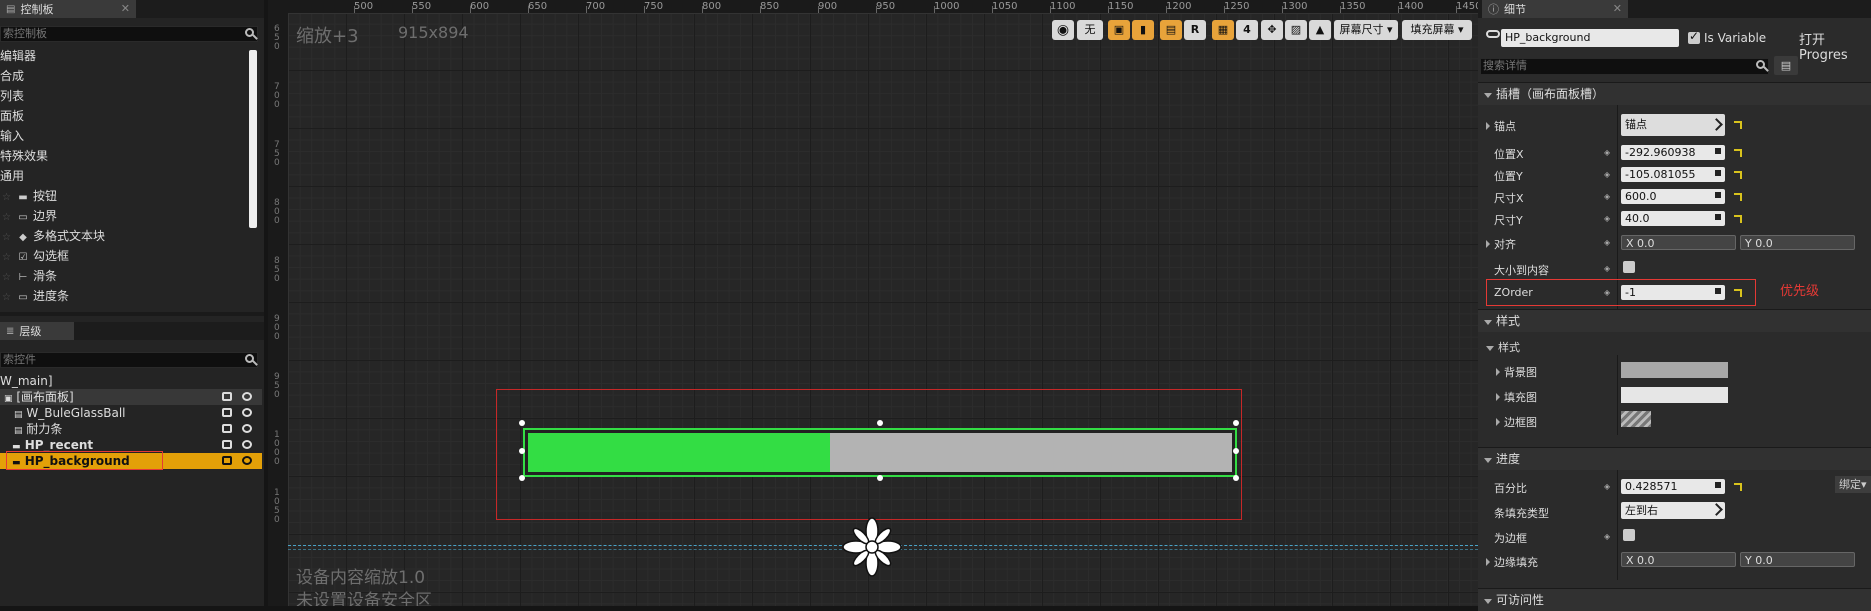 The width and height of the screenshot is (1871, 611). What do you see at coordinates (1498, 244) in the screenshot?
I see `align-row: 对齐` at bounding box center [1498, 244].